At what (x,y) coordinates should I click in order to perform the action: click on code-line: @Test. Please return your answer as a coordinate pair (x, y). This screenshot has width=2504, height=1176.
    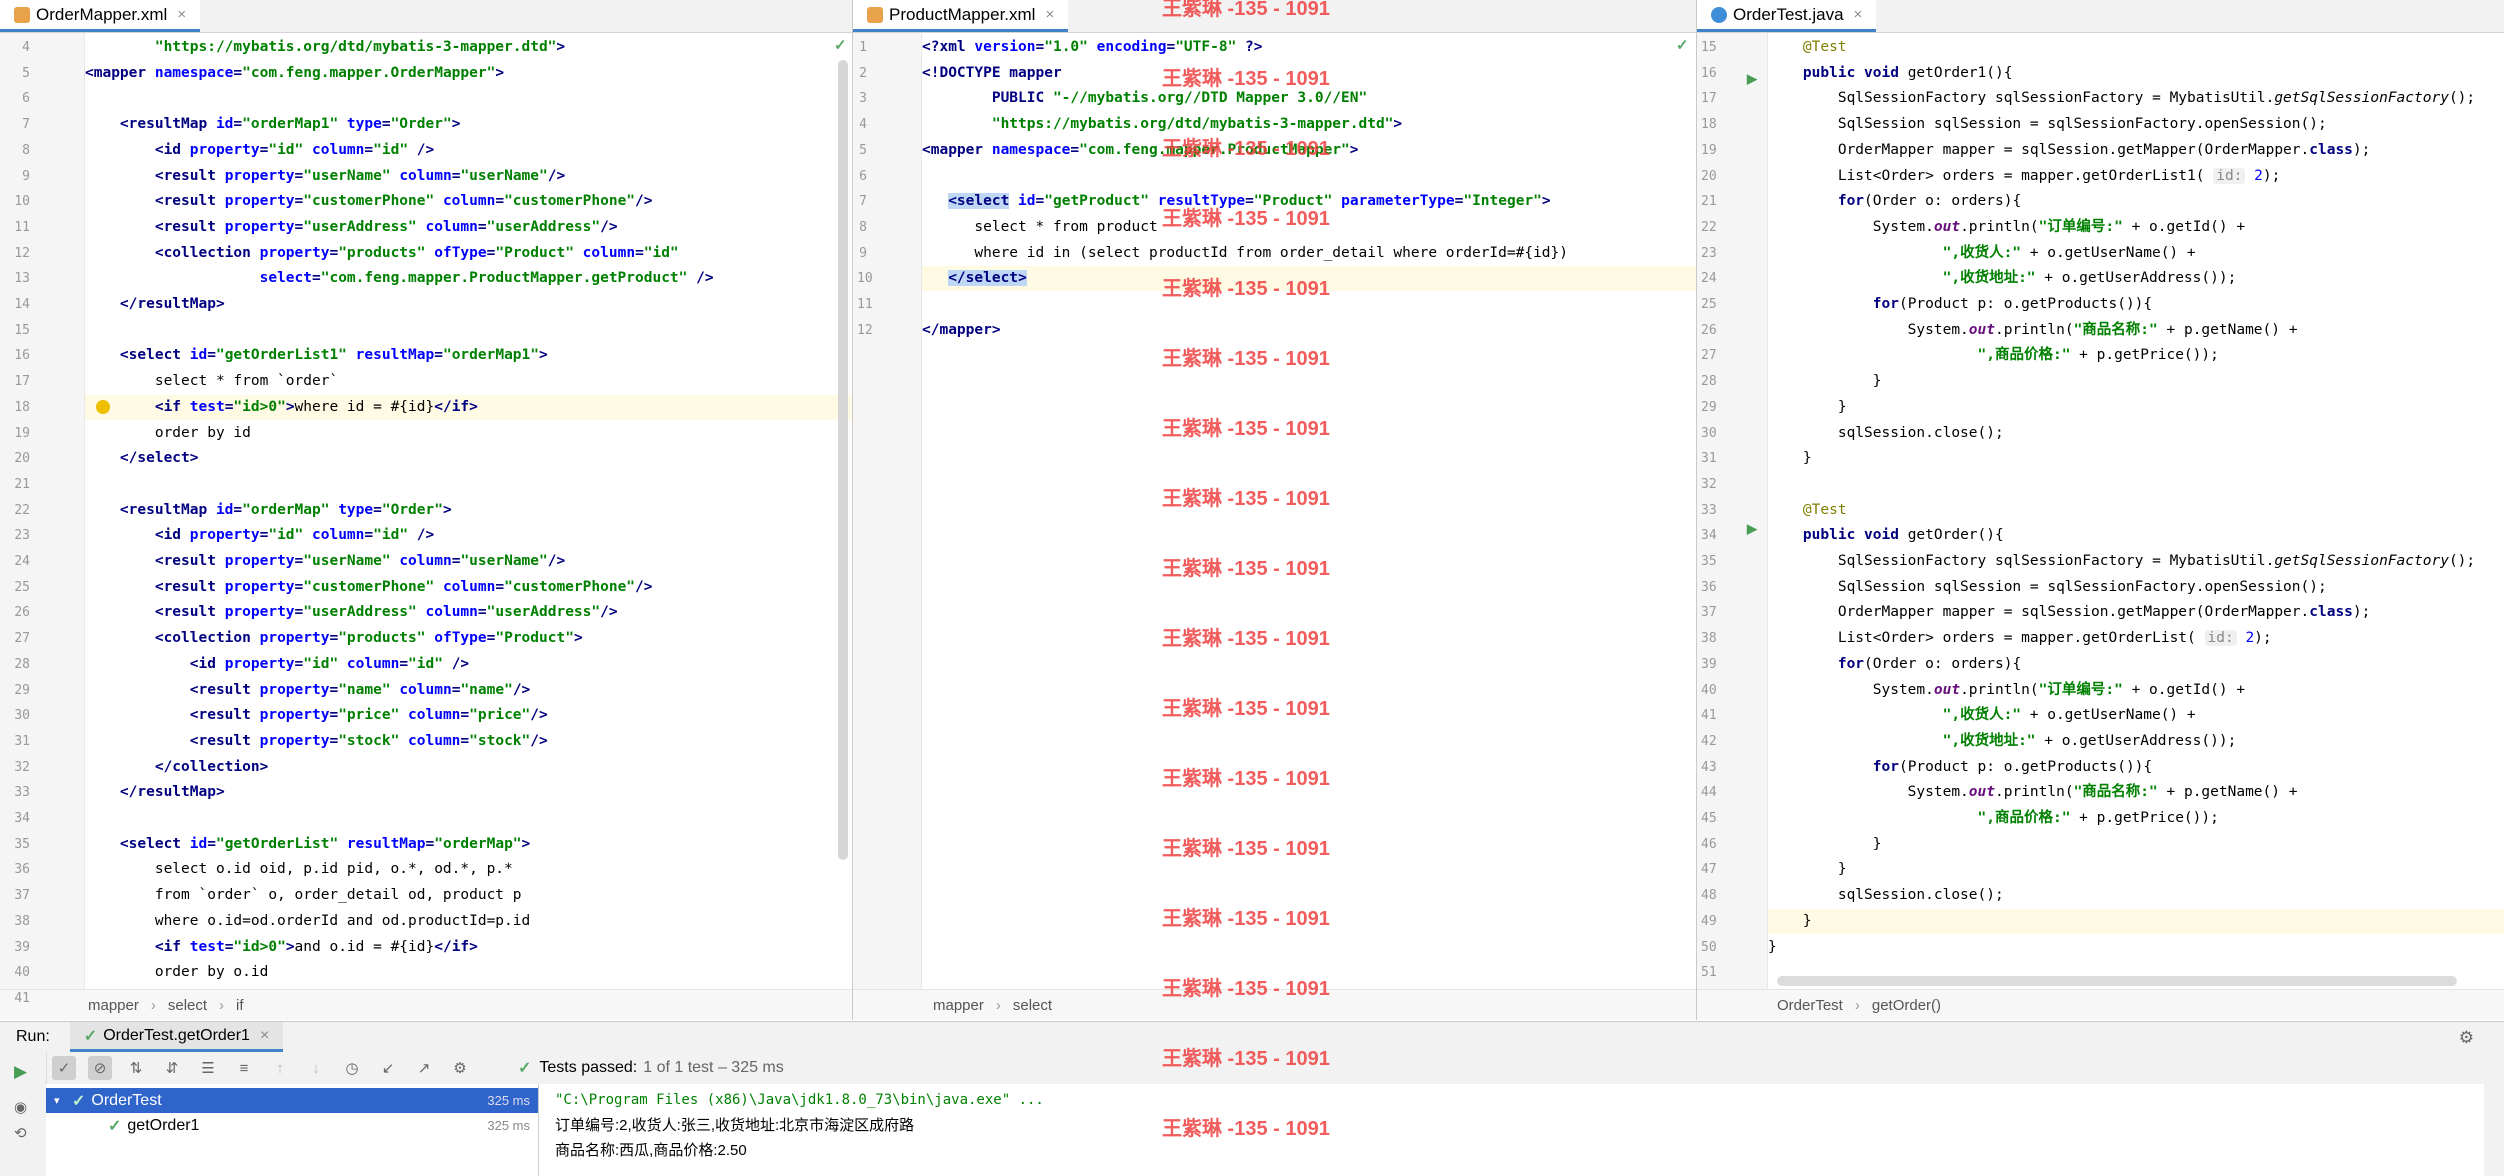
    Looking at the image, I should click on (2136, 510).